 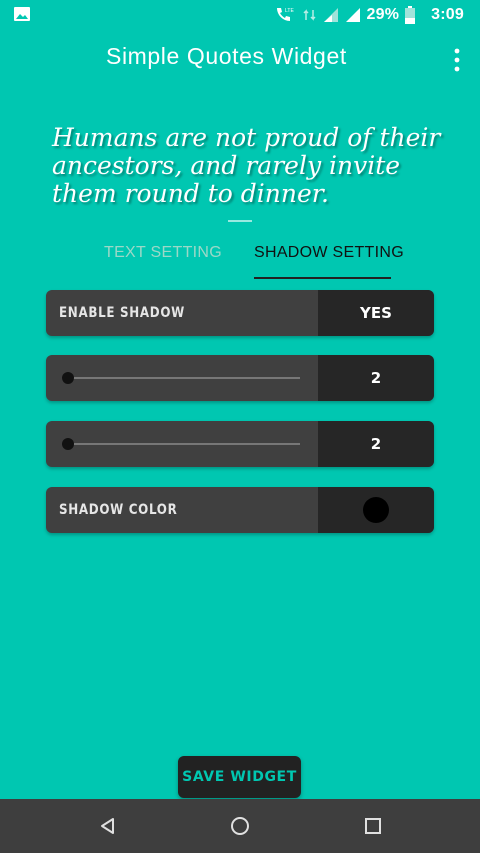 What do you see at coordinates (329, 253) in the screenshot?
I see `tab-shadow-setting: SHADOW SETTING` at bounding box center [329, 253].